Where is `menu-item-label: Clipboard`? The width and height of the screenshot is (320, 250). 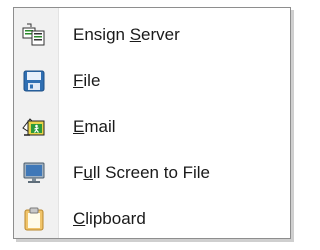 menu-item-label: Clipboard is located at coordinates (109, 218).